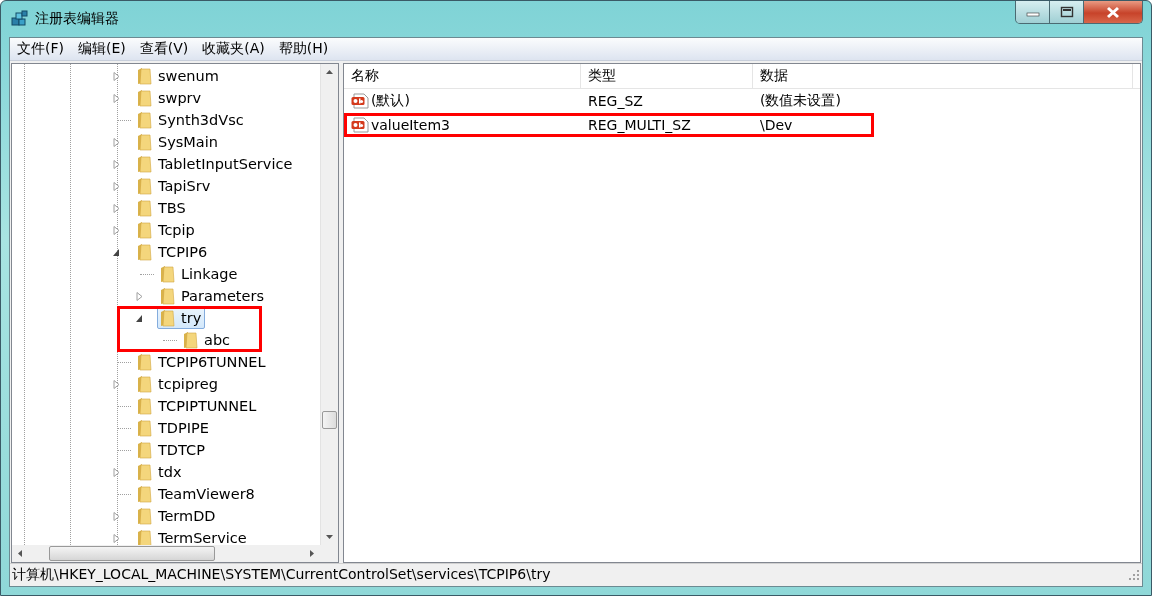 The image size is (1152, 596). Describe the element at coordinates (191, 120) in the screenshot. I see `tree-item: Synth3dVsc` at that location.